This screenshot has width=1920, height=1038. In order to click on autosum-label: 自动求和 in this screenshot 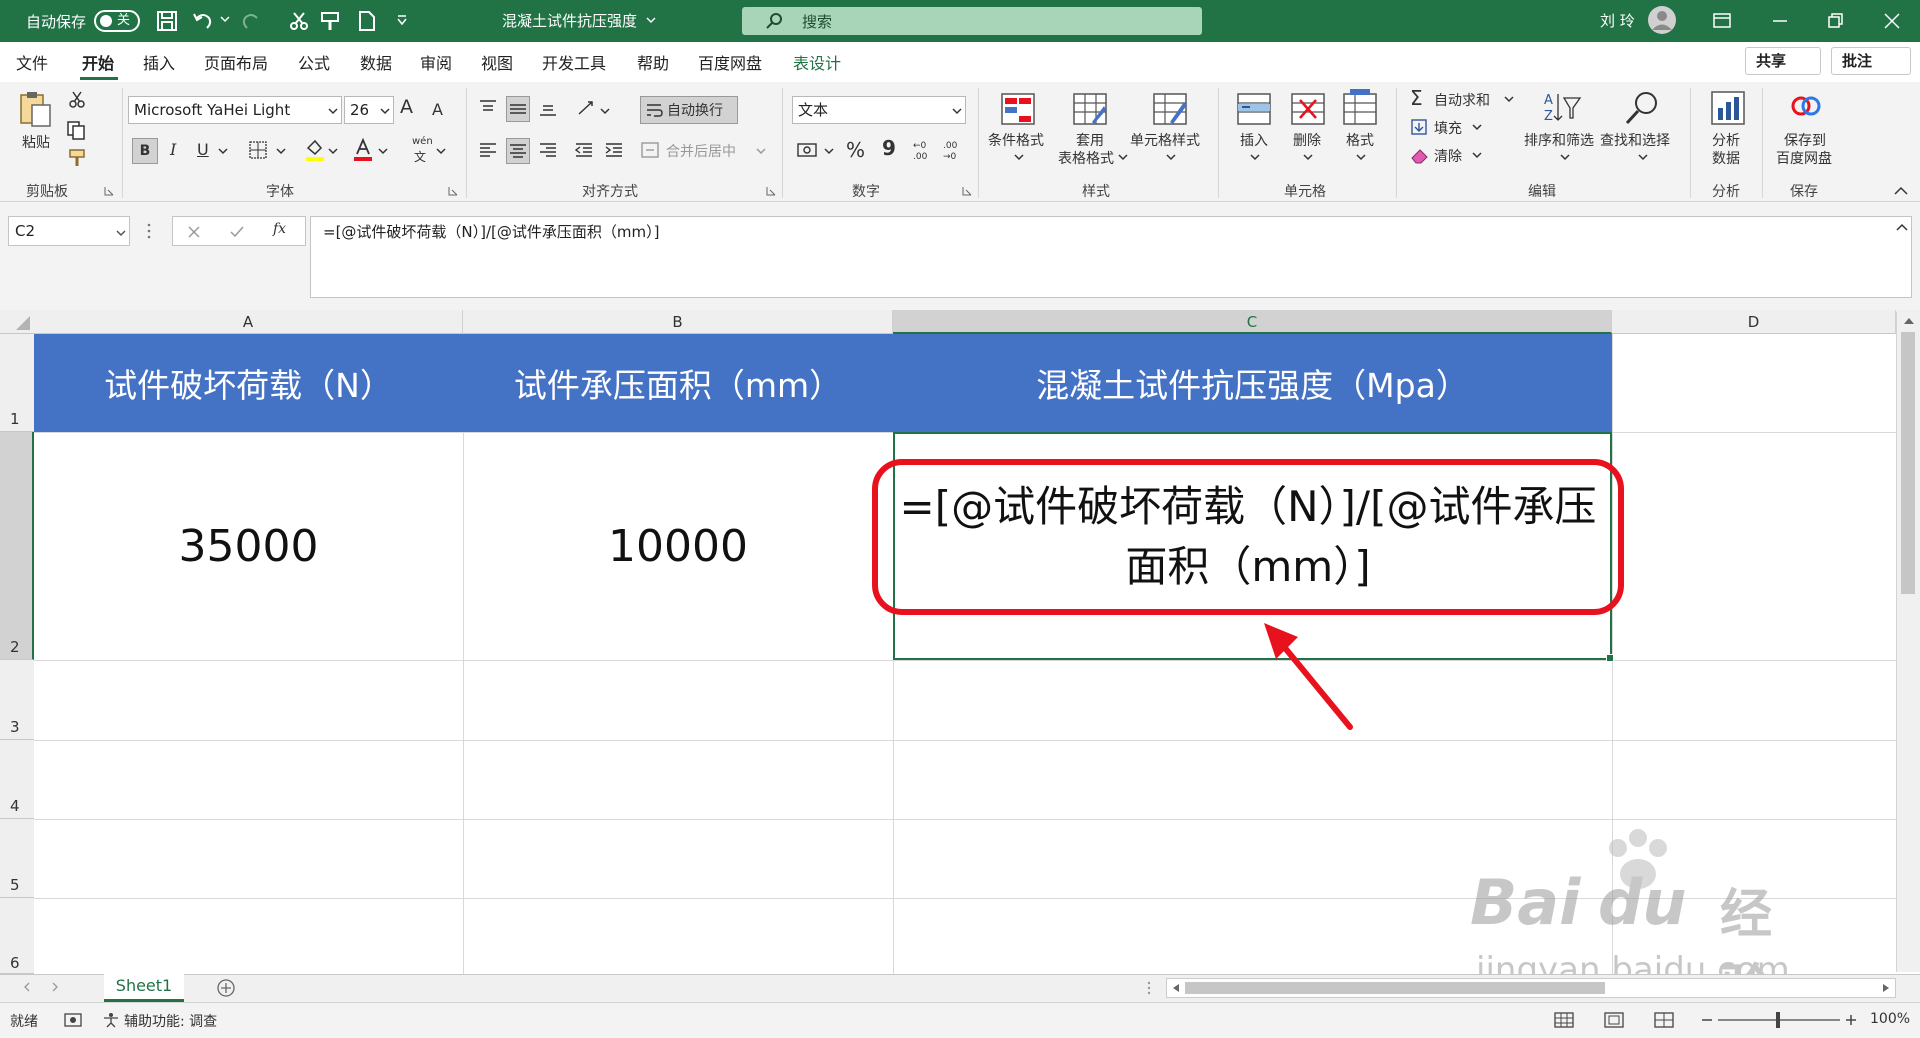, I will do `click(1462, 100)`.